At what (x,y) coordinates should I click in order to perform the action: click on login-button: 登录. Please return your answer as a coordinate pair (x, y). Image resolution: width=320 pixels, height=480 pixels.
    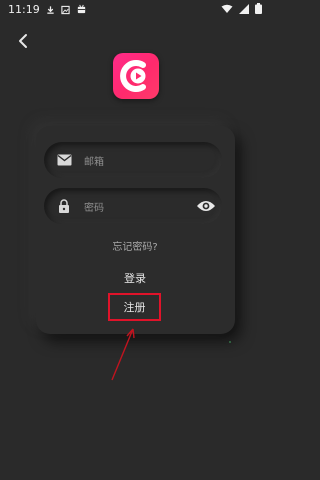
    Looking at the image, I should click on (135, 278).